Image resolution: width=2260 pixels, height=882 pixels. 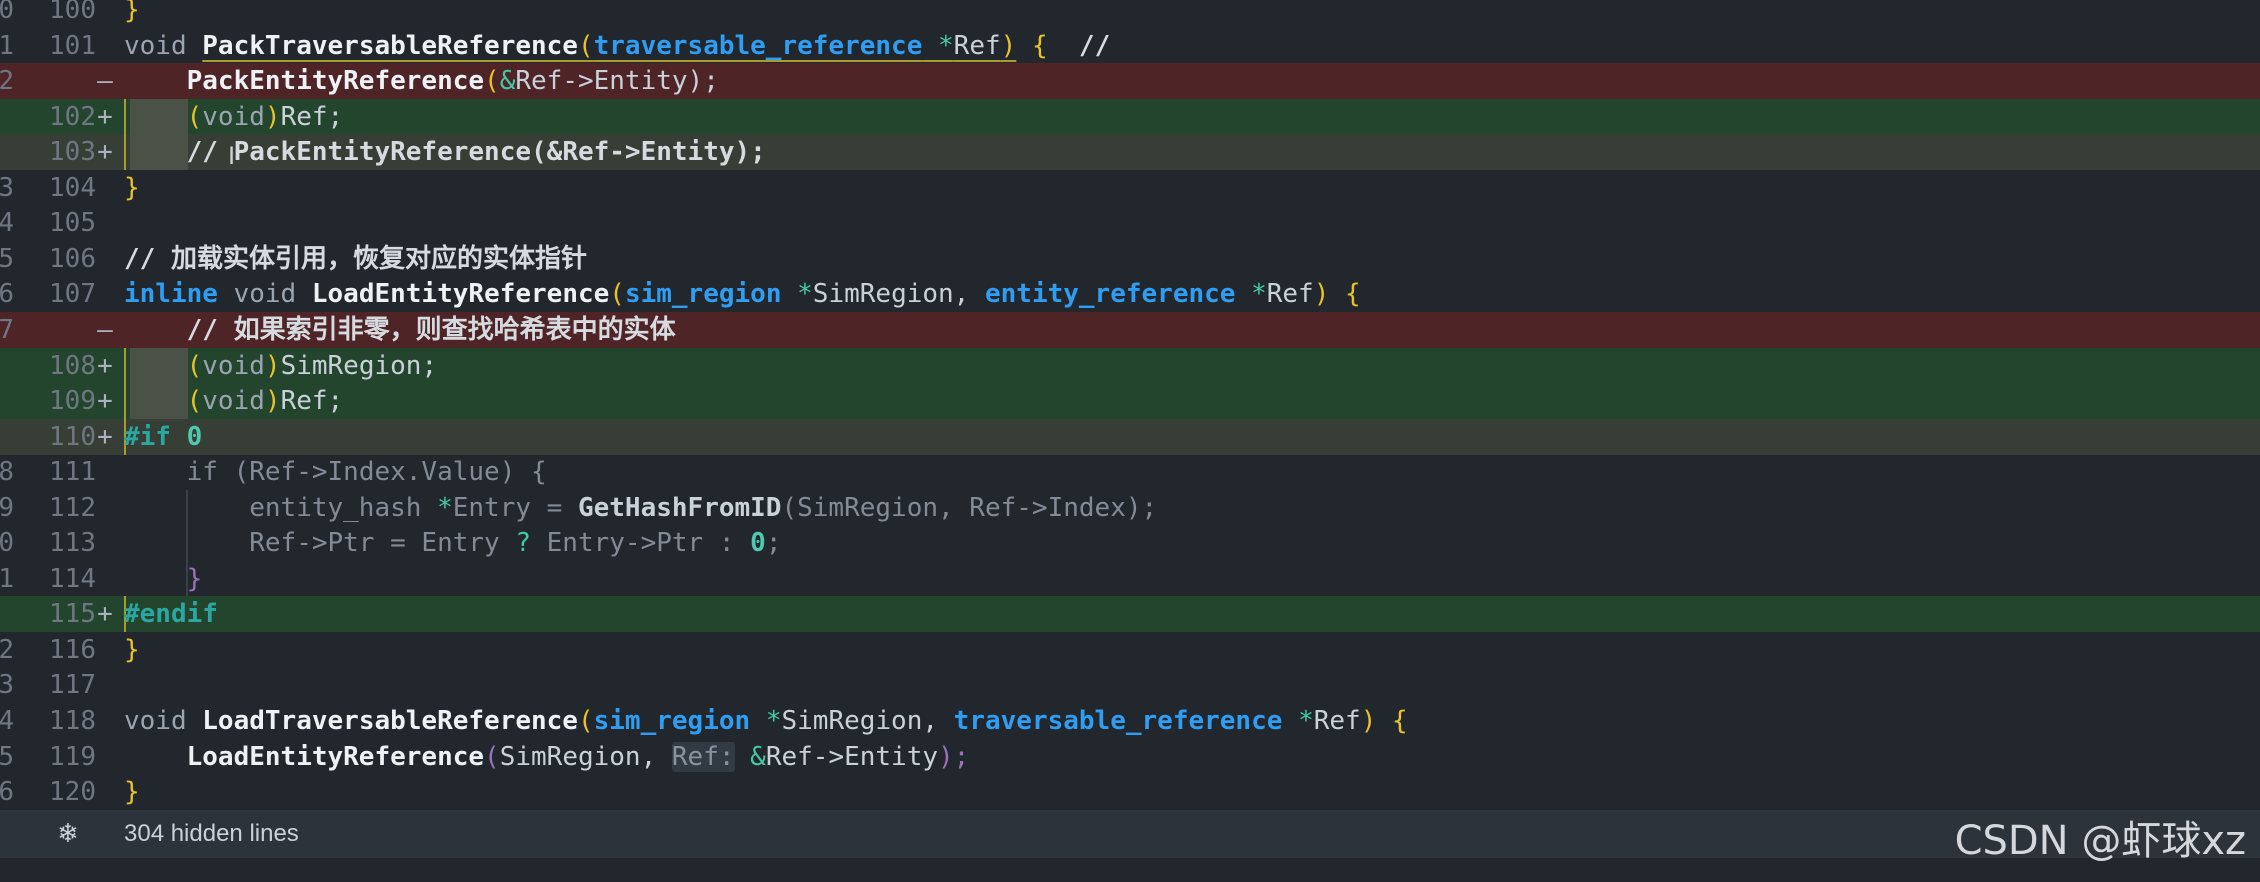 I want to click on diff-line-ctx: 4 105, so click(x=1130, y=223).